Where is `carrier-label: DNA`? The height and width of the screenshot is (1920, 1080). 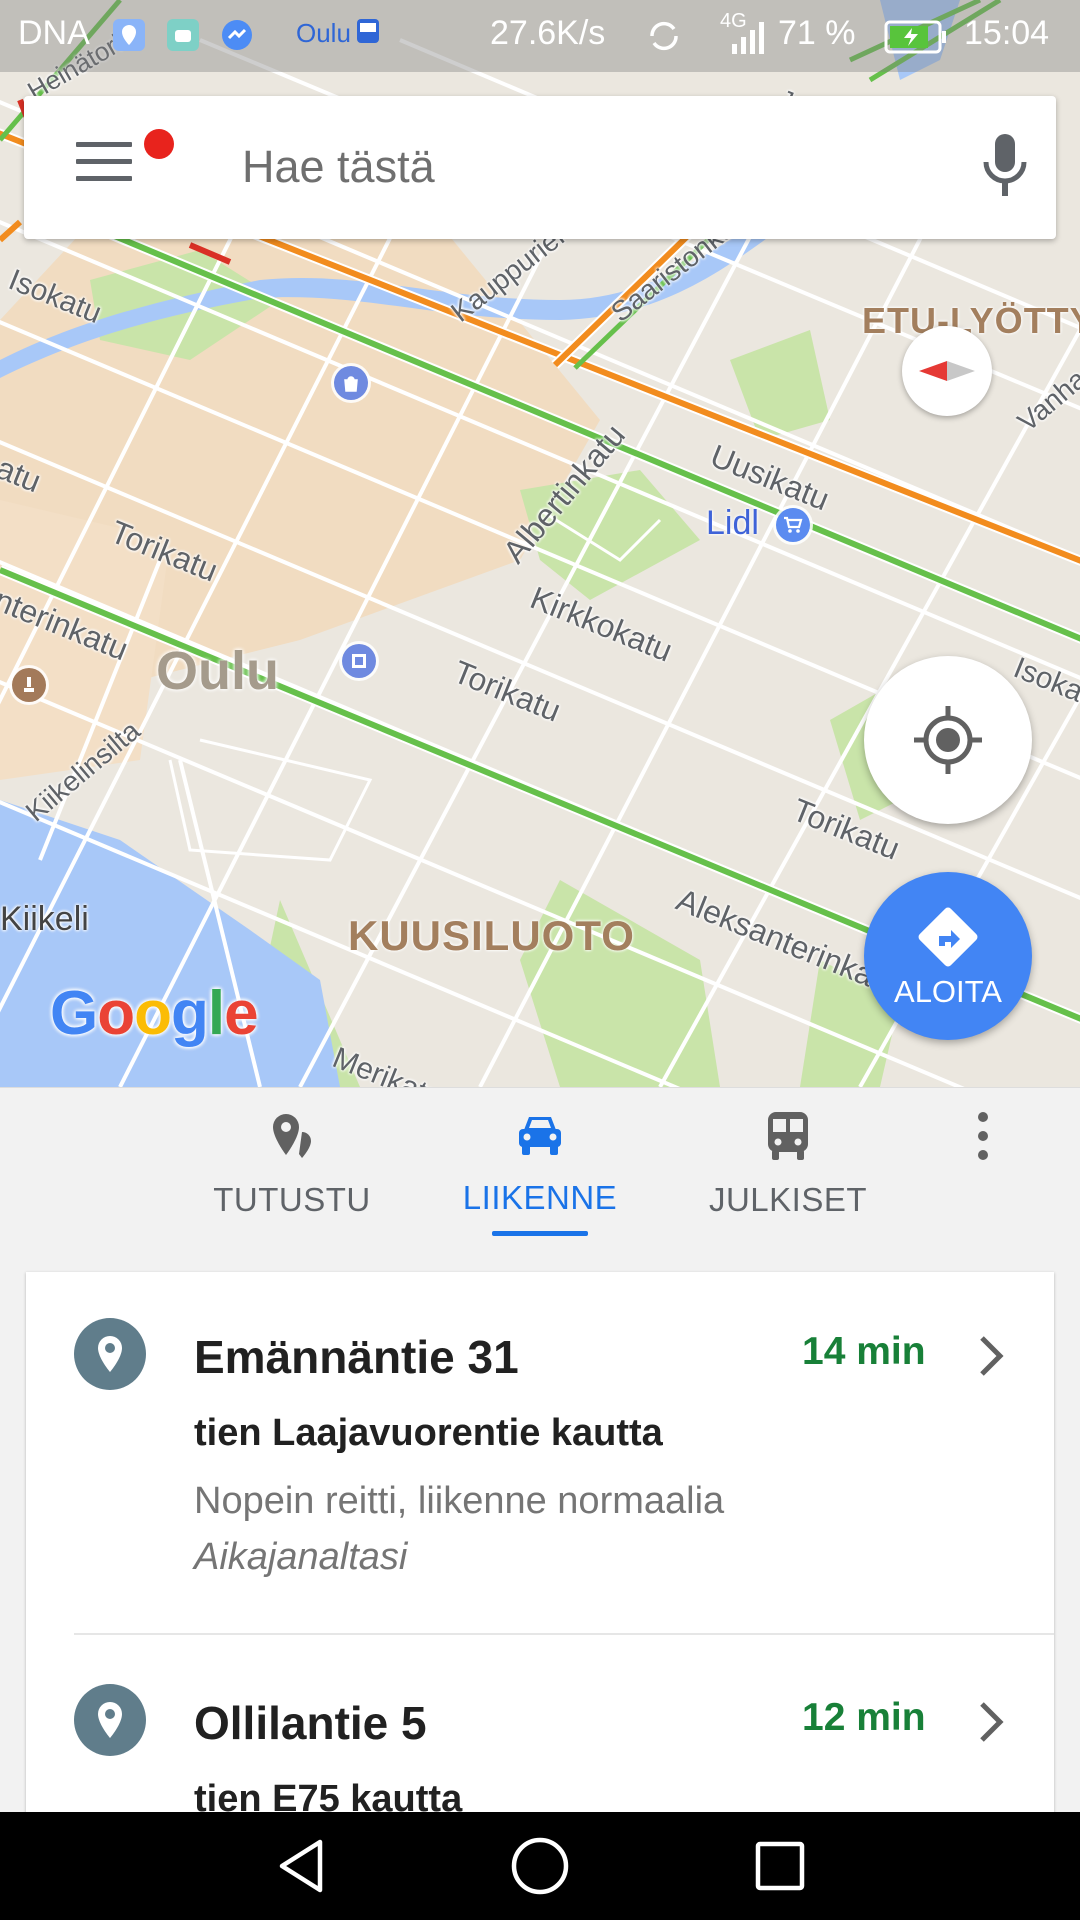
carrier-label: DNA is located at coordinates (54, 33).